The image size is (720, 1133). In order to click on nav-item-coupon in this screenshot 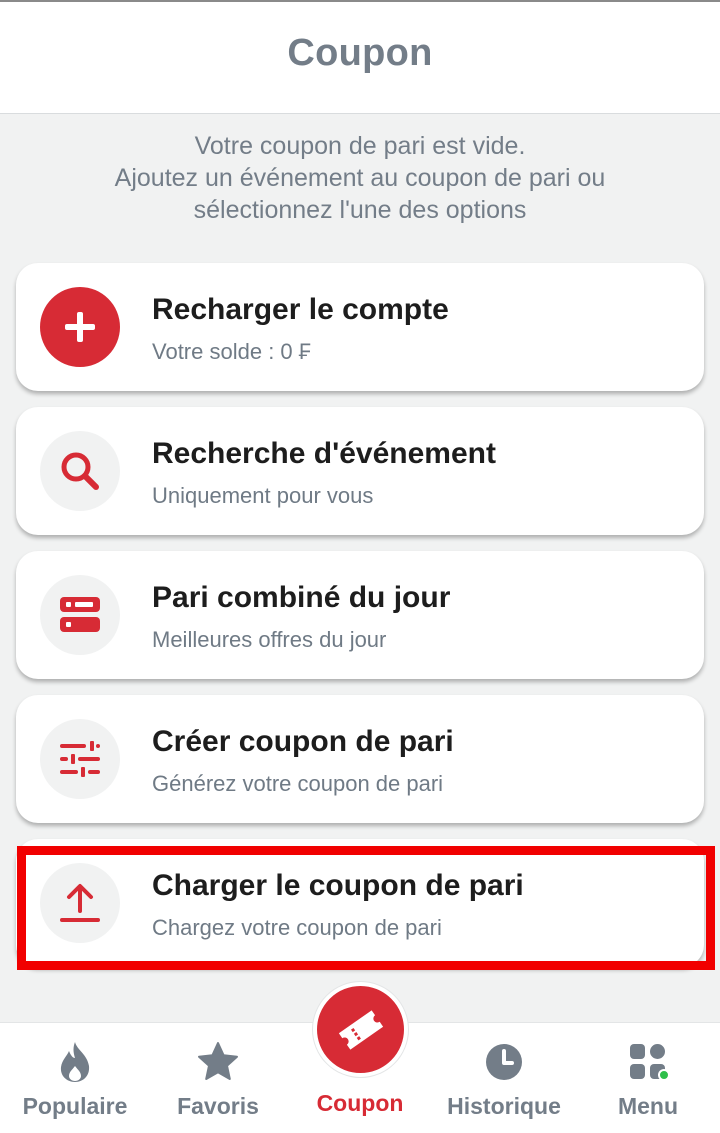, I will do `click(360, 1029)`.